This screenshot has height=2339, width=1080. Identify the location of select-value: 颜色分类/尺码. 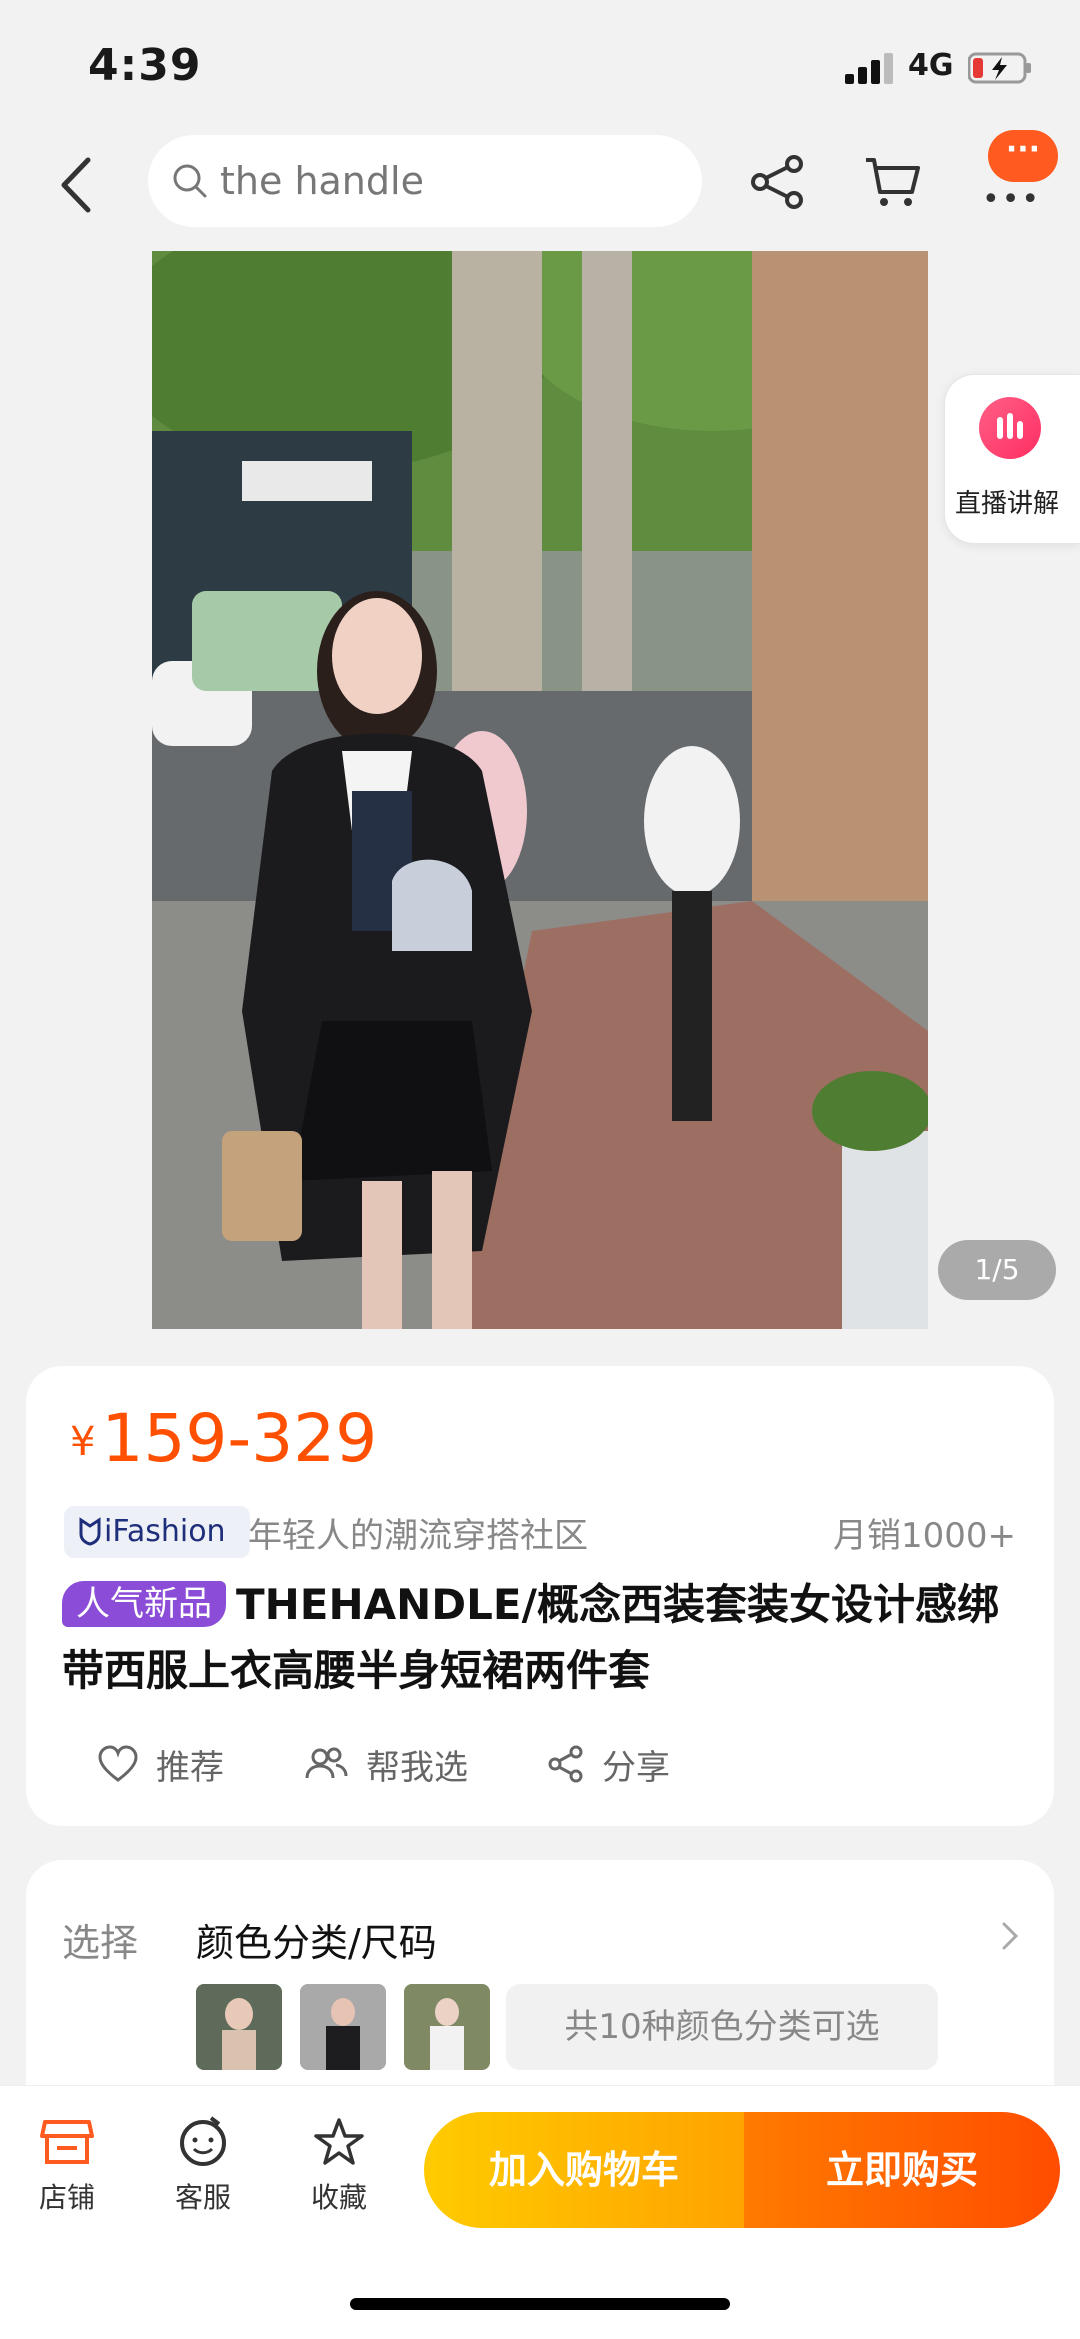
(316, 1943).